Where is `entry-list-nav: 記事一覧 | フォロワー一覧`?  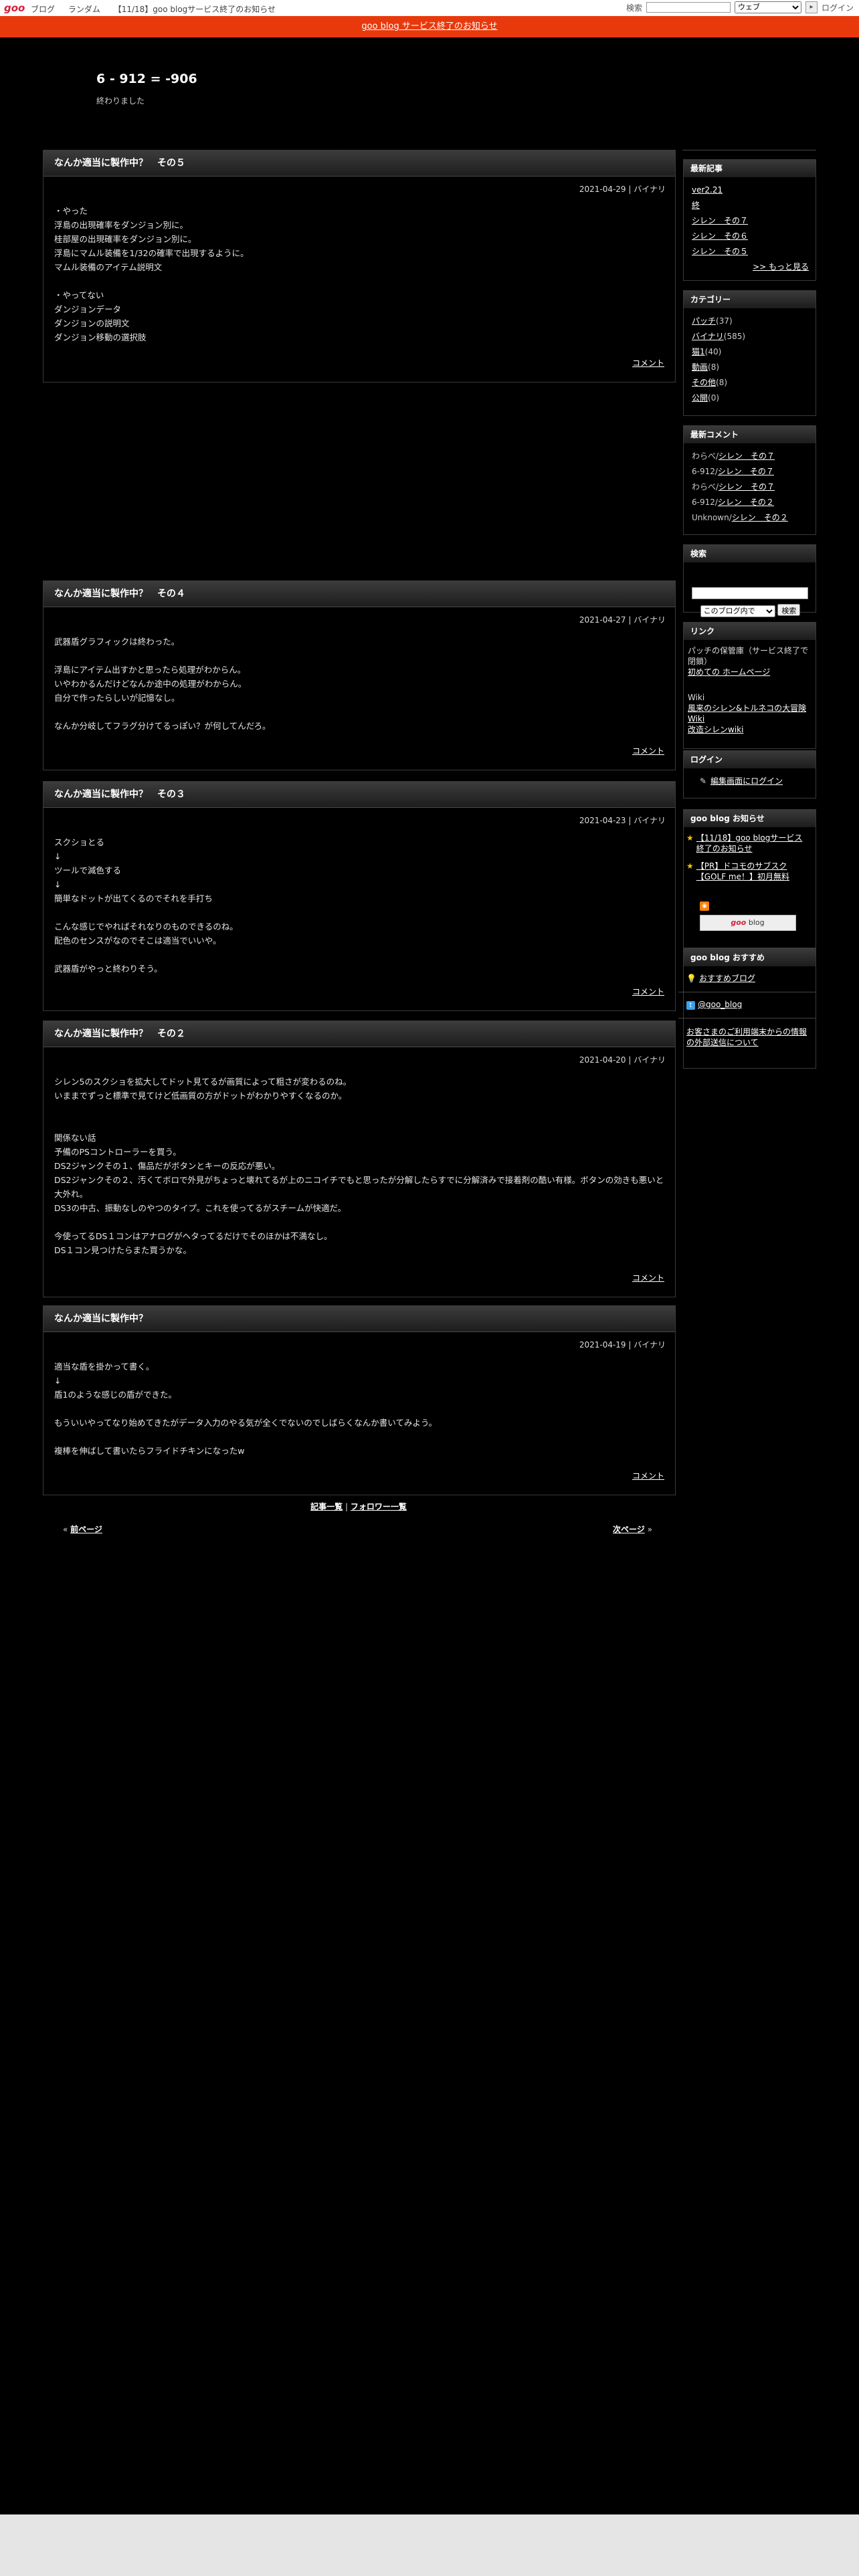
entry-list-nav: 記事一覧 | フォロワー一覧 is located at coordinates (358, 1507).